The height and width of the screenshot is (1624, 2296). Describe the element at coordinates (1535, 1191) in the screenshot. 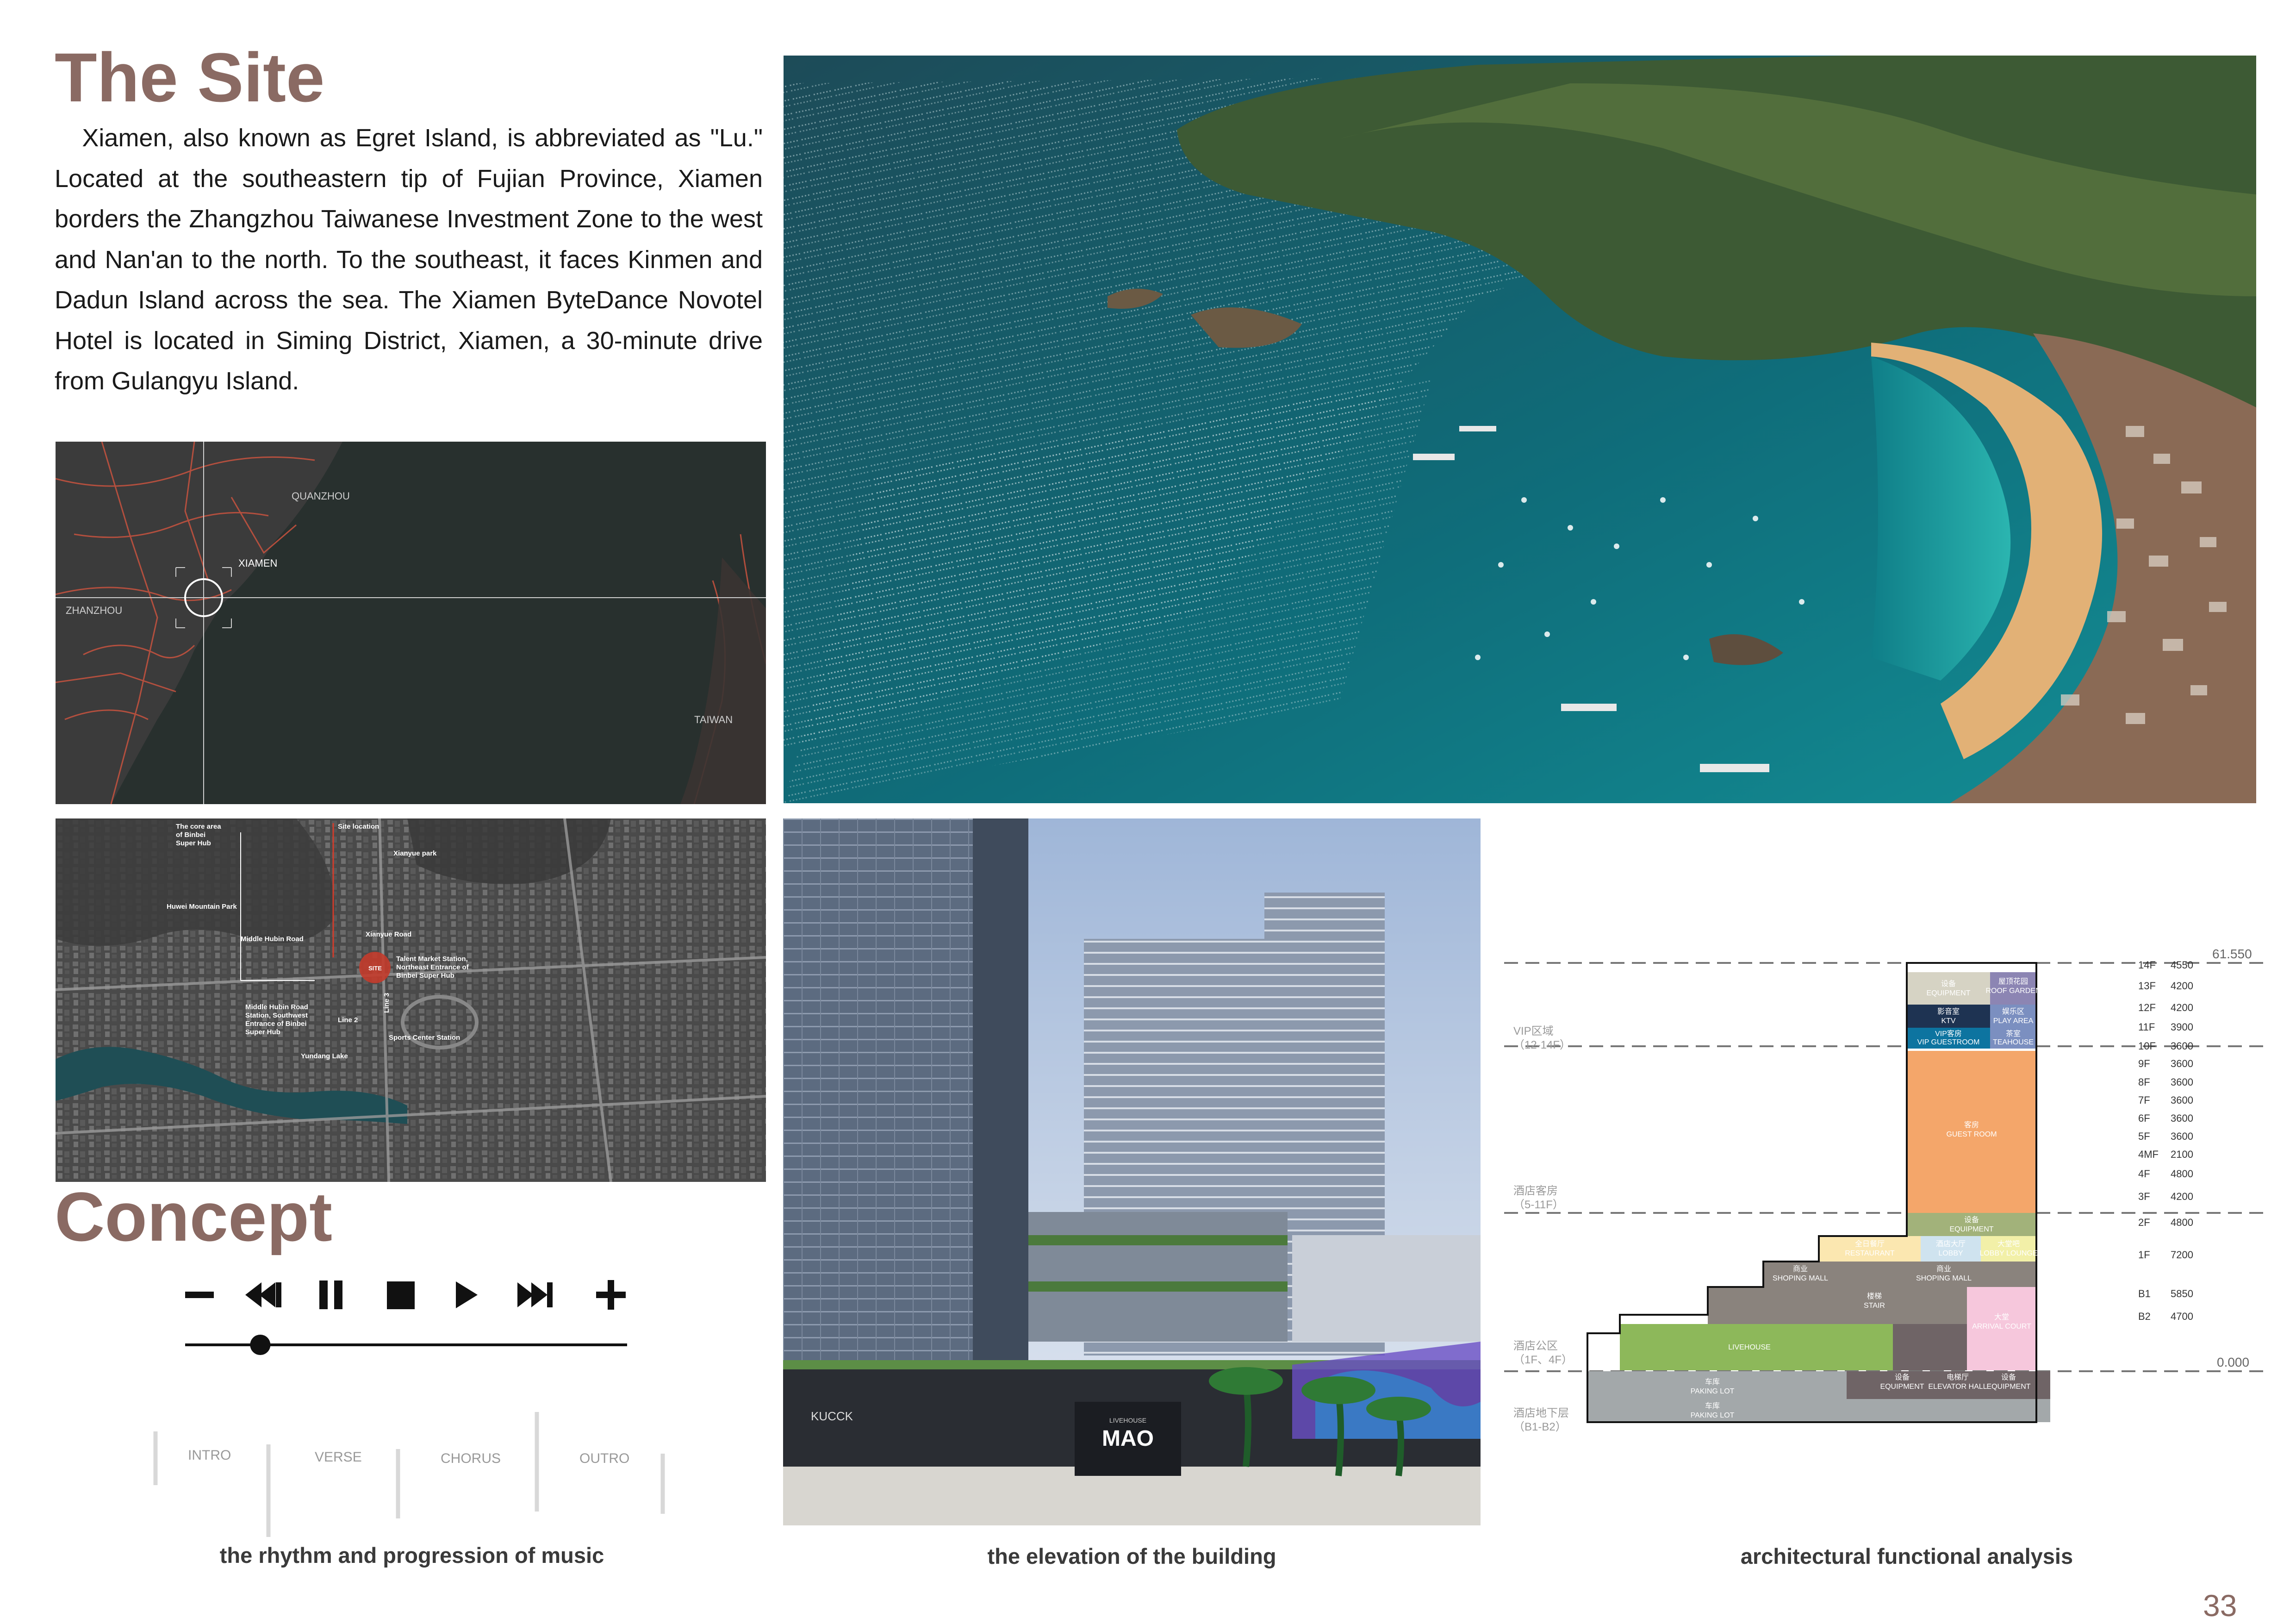

I see `zone-guest: 酒店客房` at that location.